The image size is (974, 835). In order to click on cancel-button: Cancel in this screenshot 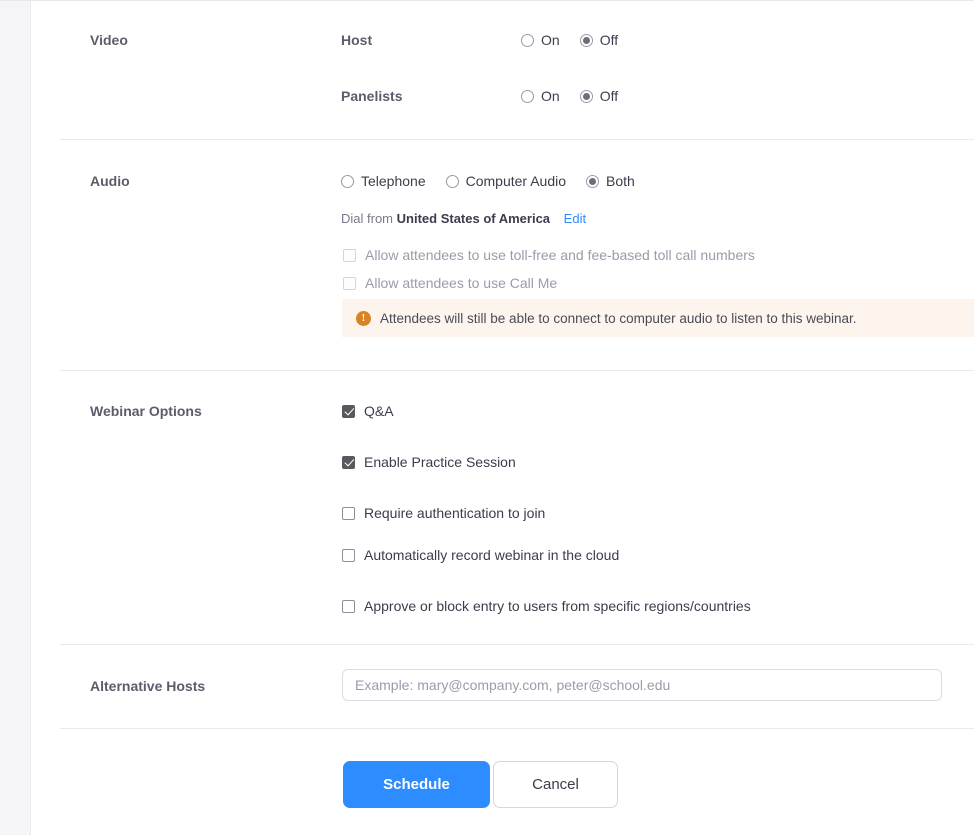, I will do `click(555, 784)`.